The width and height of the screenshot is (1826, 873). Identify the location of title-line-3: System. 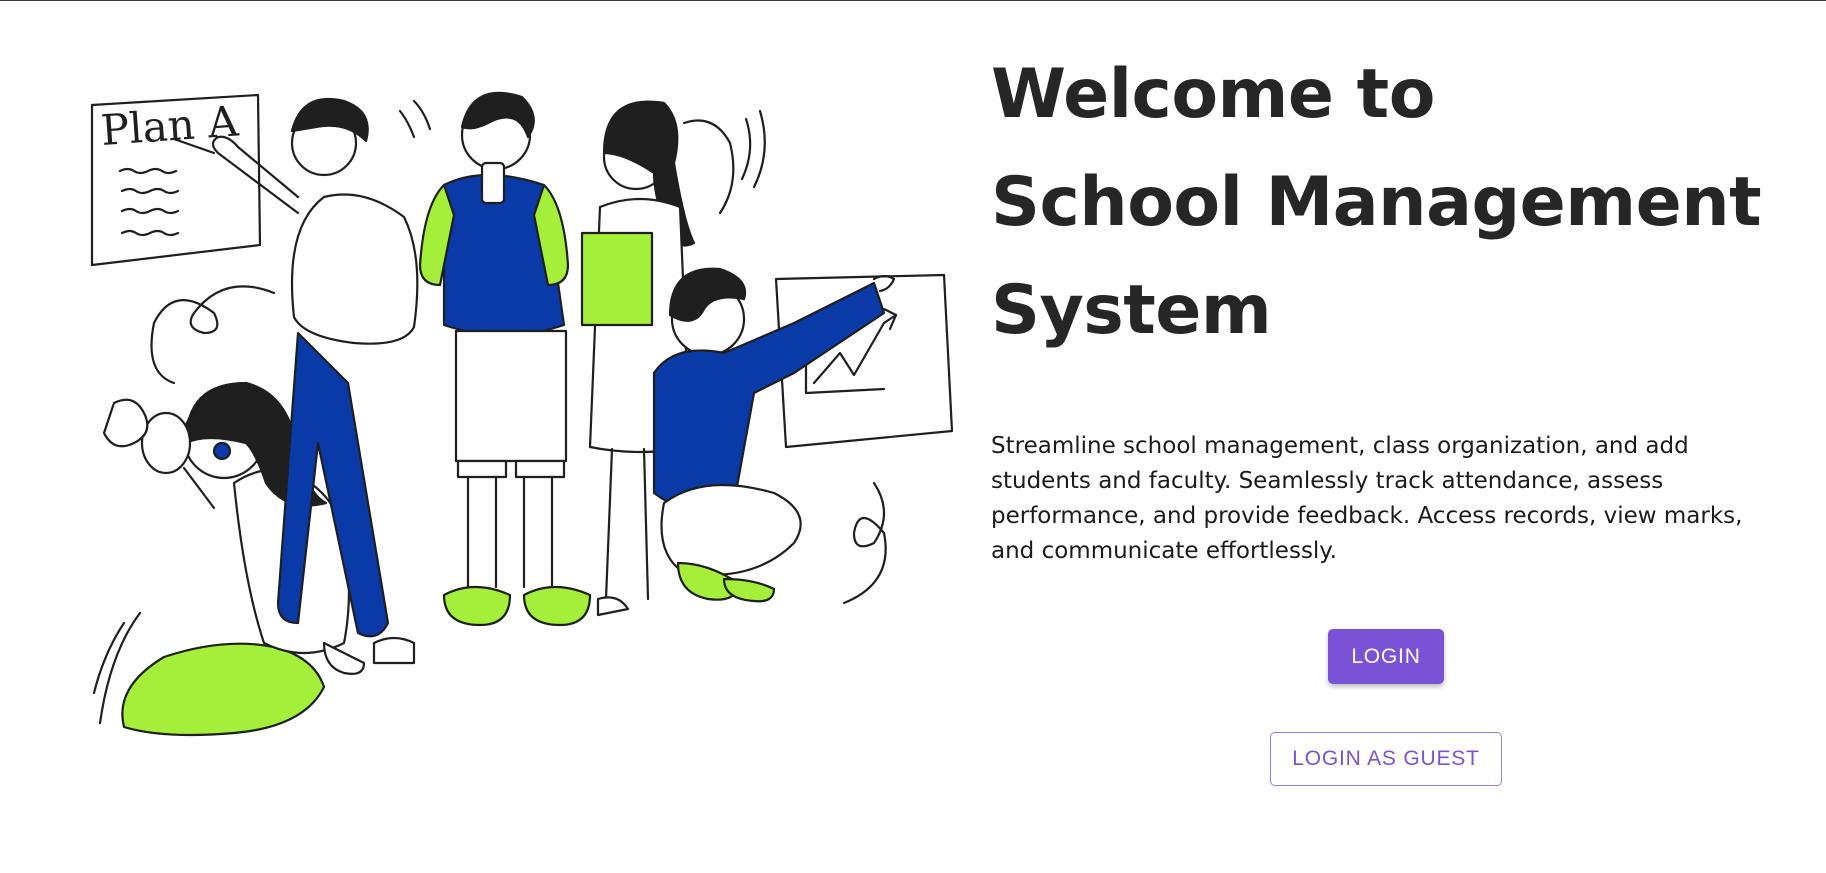
(1131, 310).